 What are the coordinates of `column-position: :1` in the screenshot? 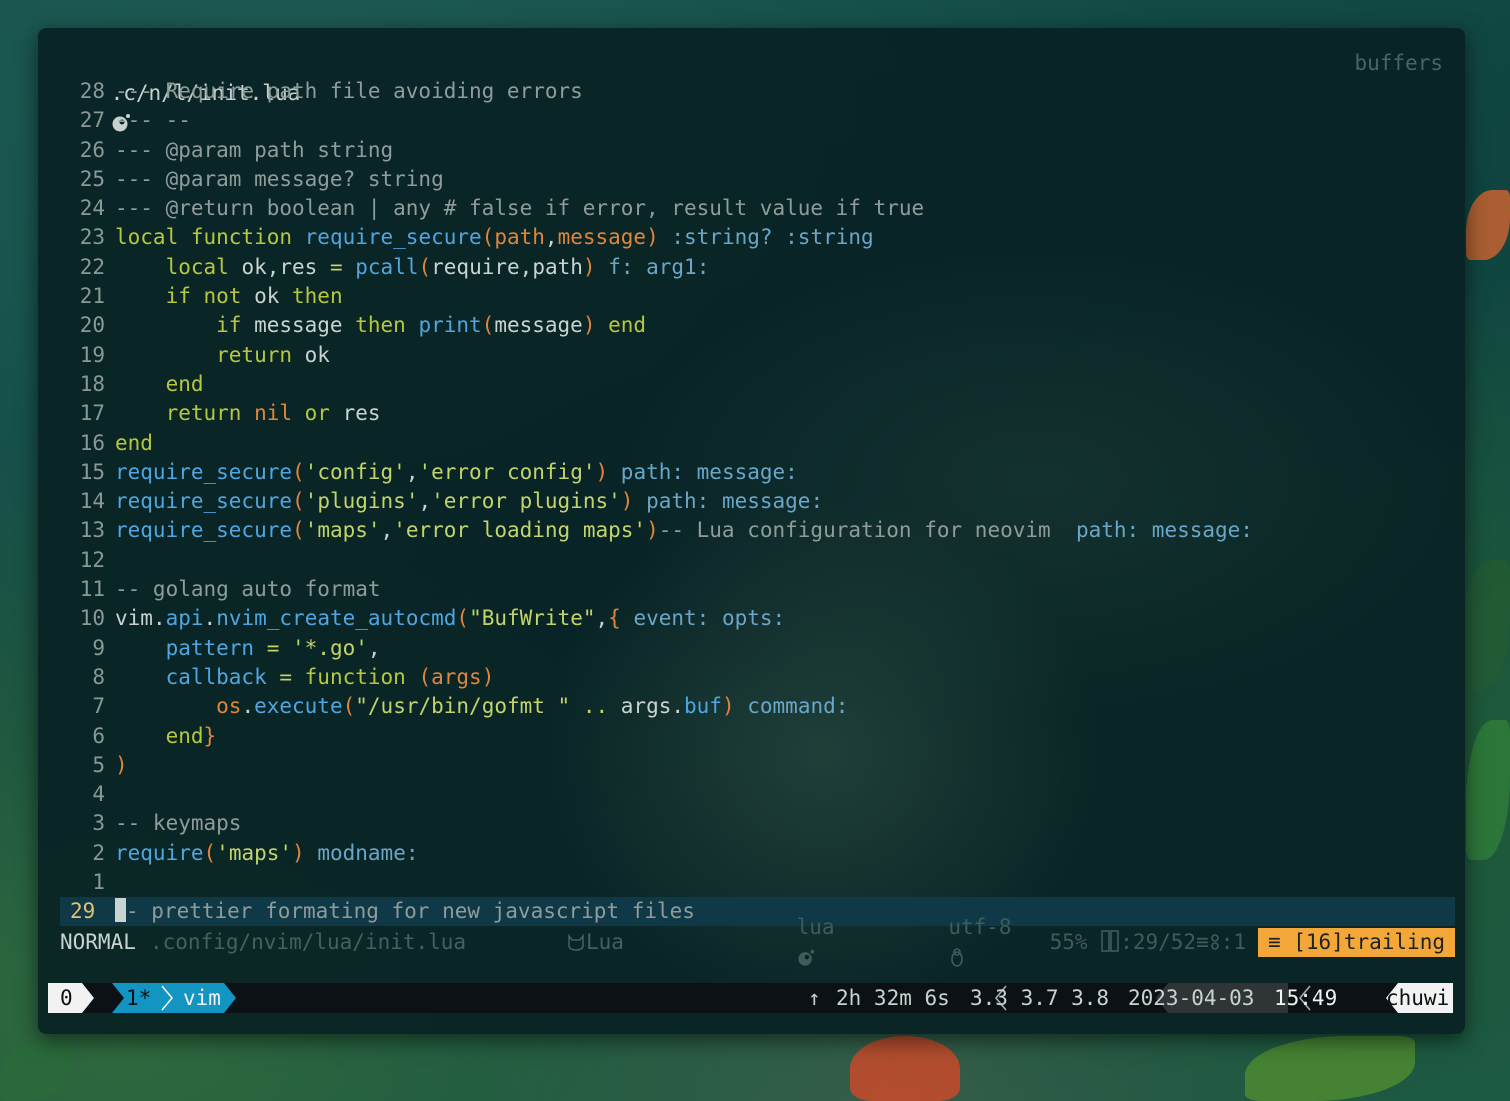 It's located at (1233, 942).